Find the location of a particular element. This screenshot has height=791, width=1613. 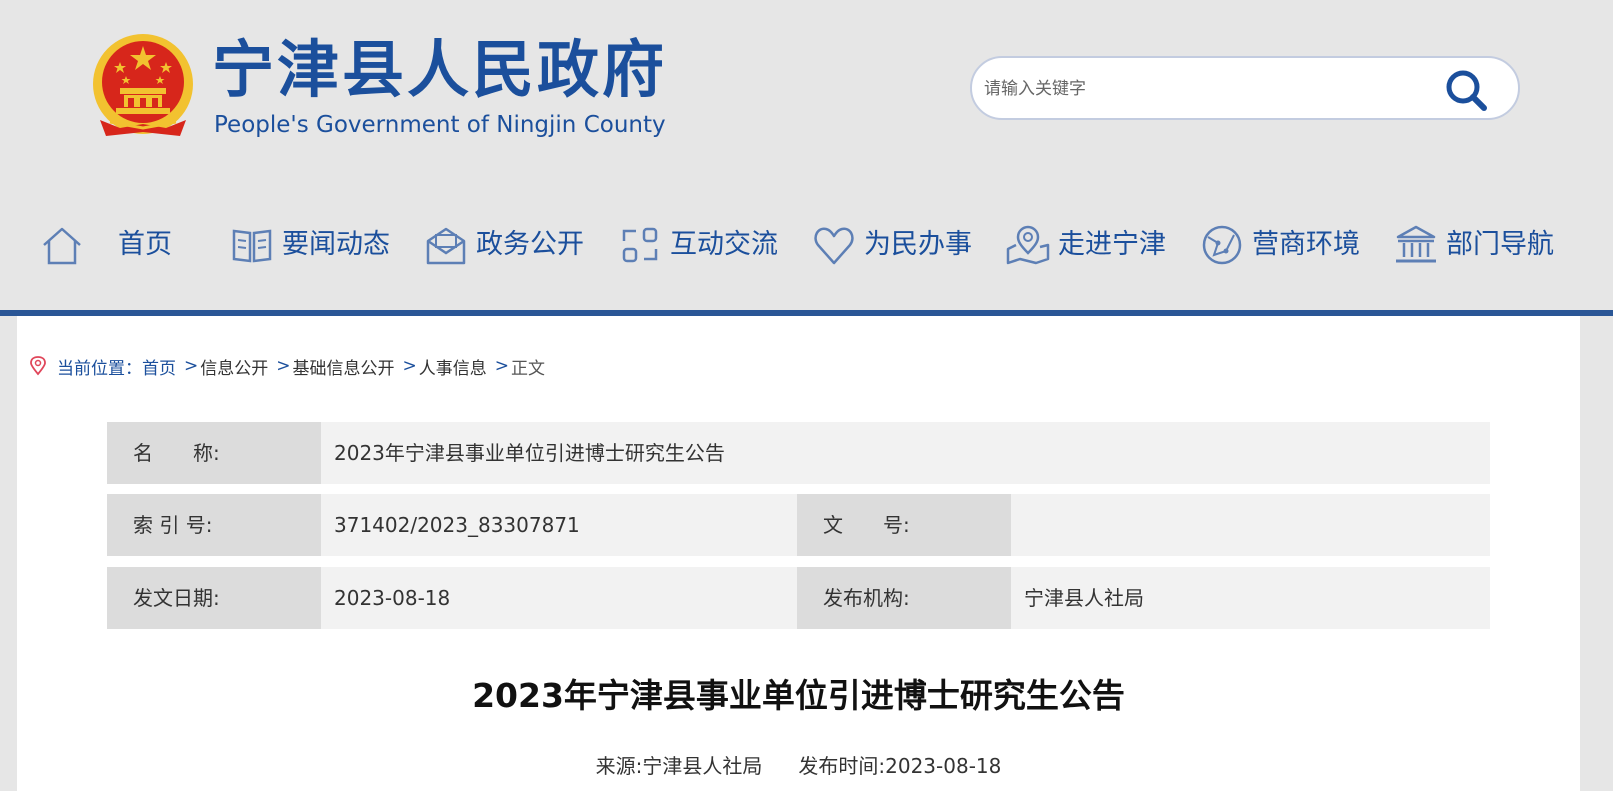

meta-value-name: 2023年宁津县事业单位引进博士研究生公告 is located at coordinates (529, 453).